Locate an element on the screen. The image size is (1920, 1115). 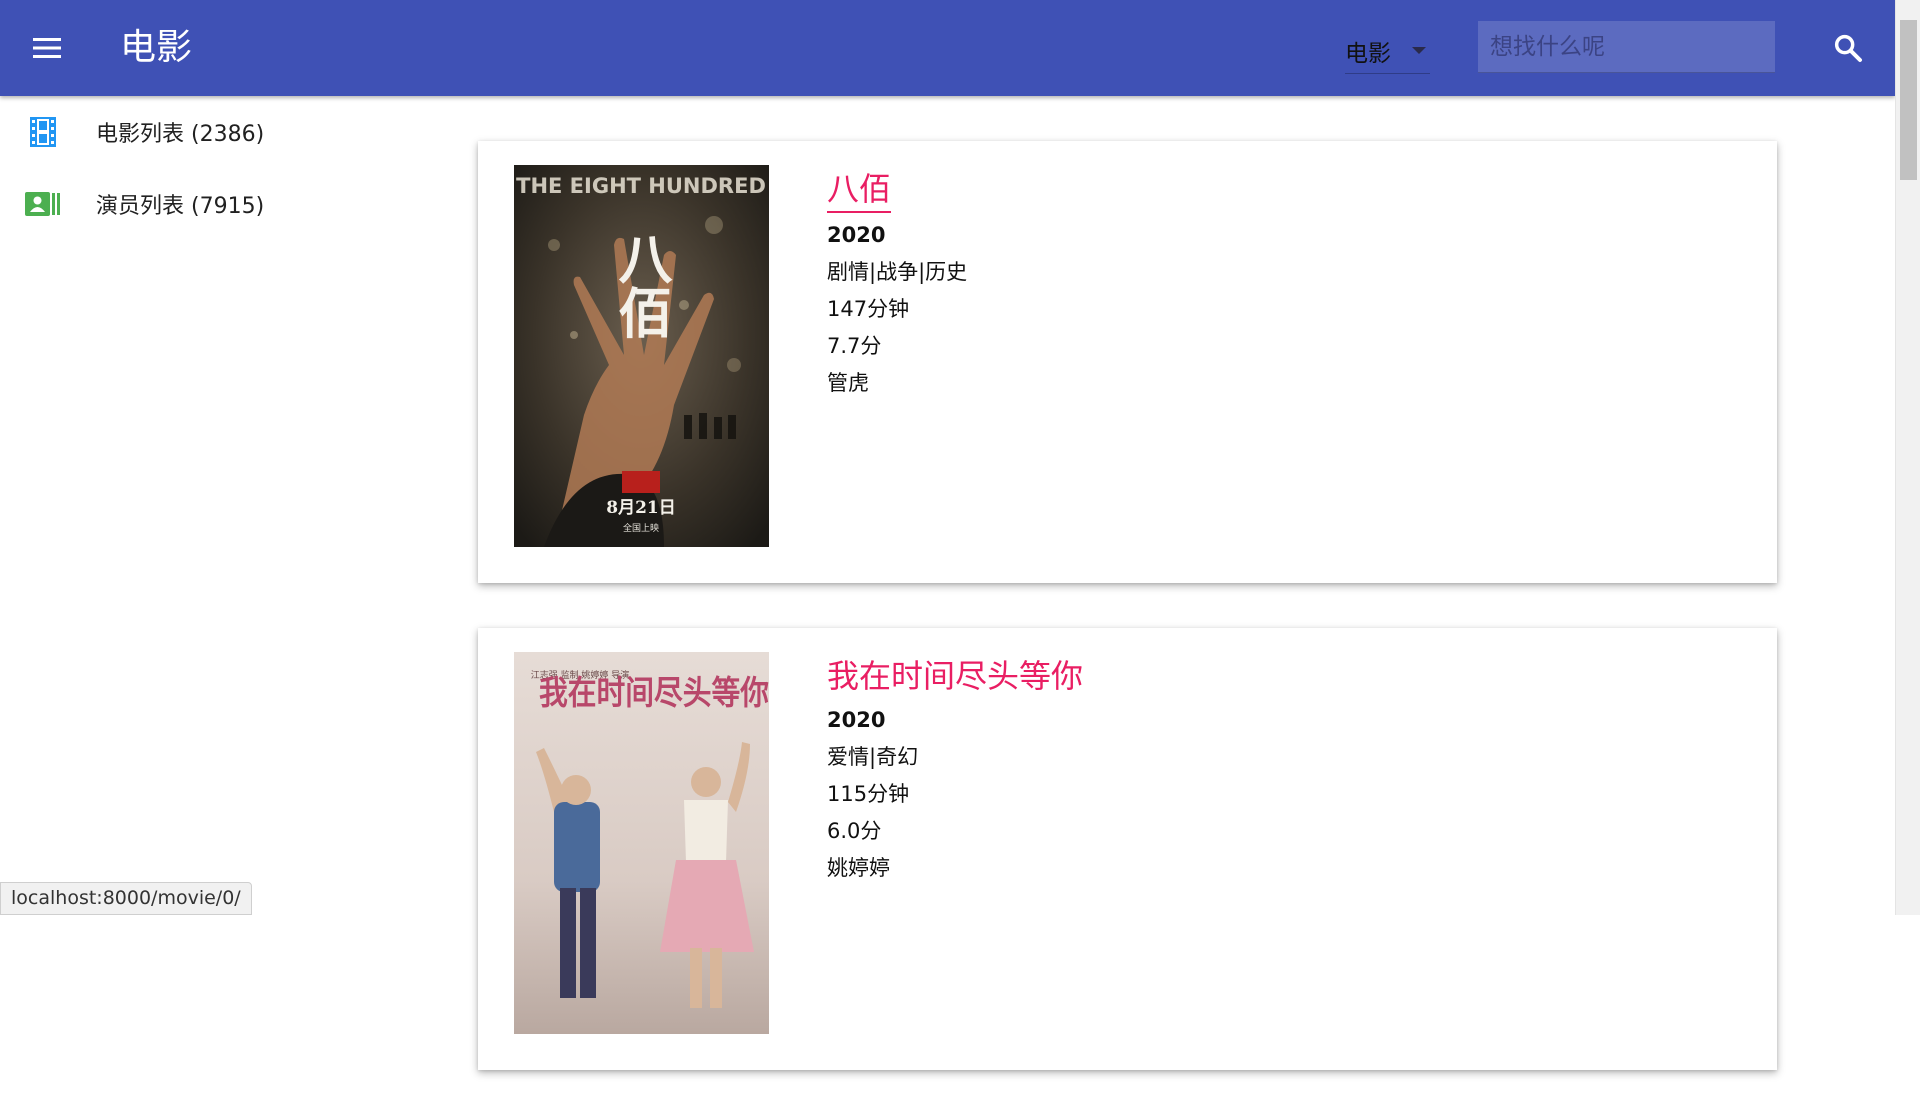
category-select-value: 电影 is located at coordinates (1368, 53).